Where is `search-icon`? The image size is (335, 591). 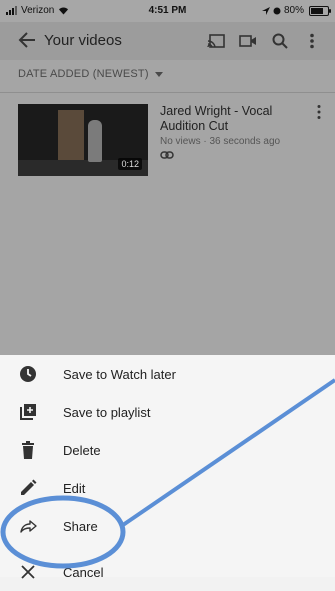 search-icon is located at coordinates (280, 41).